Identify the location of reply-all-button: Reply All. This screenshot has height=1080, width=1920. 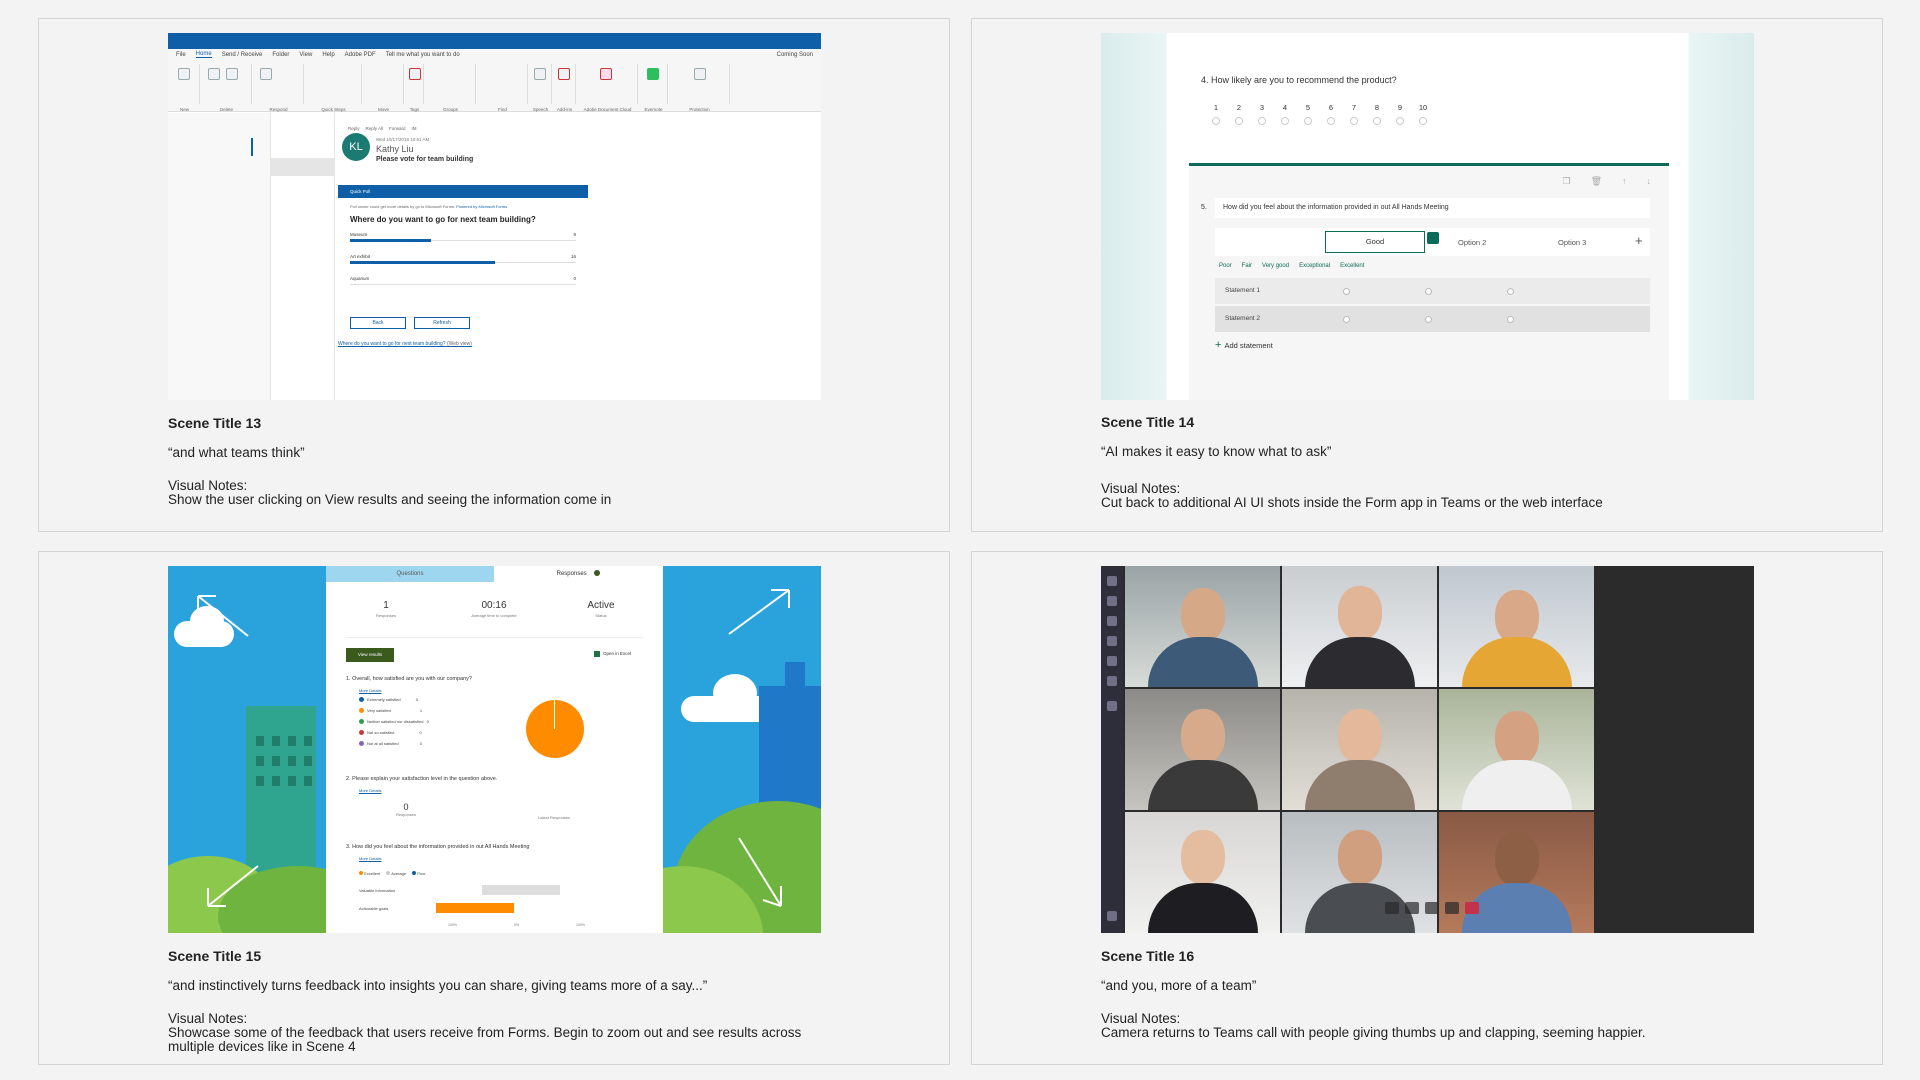
(375, 128).